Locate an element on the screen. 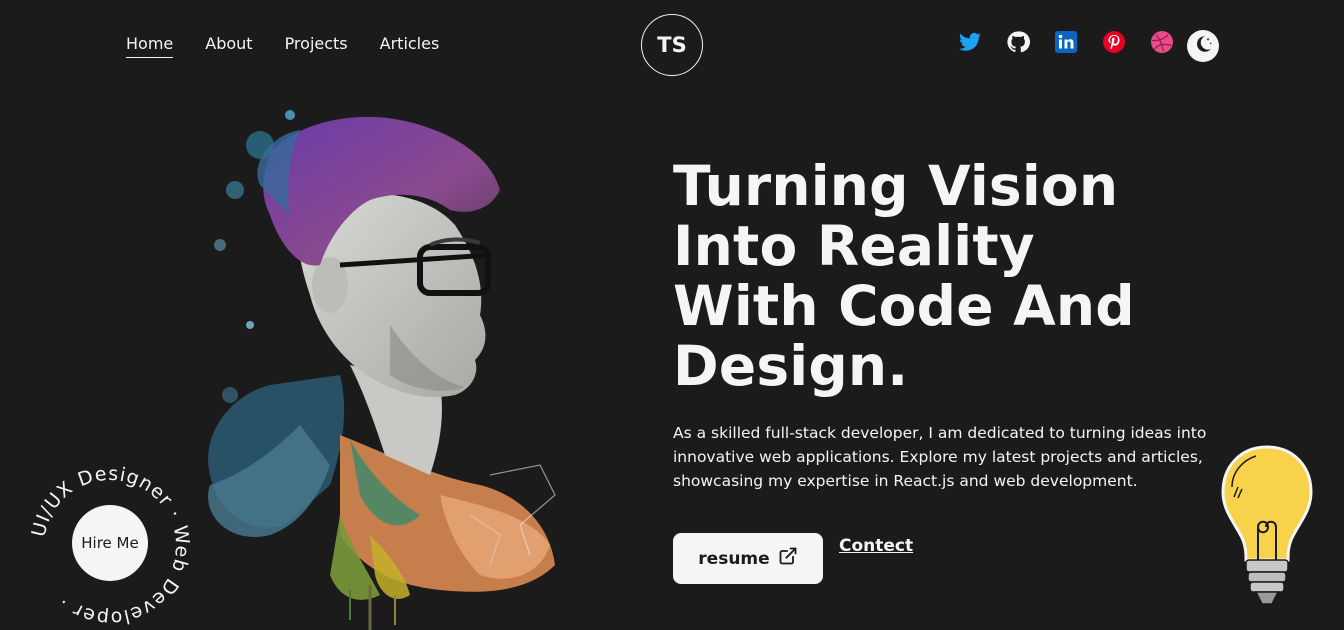 The width and height of the screenshot is (1344, 630). pinterest-icon is located at coordinates (1114, 42).